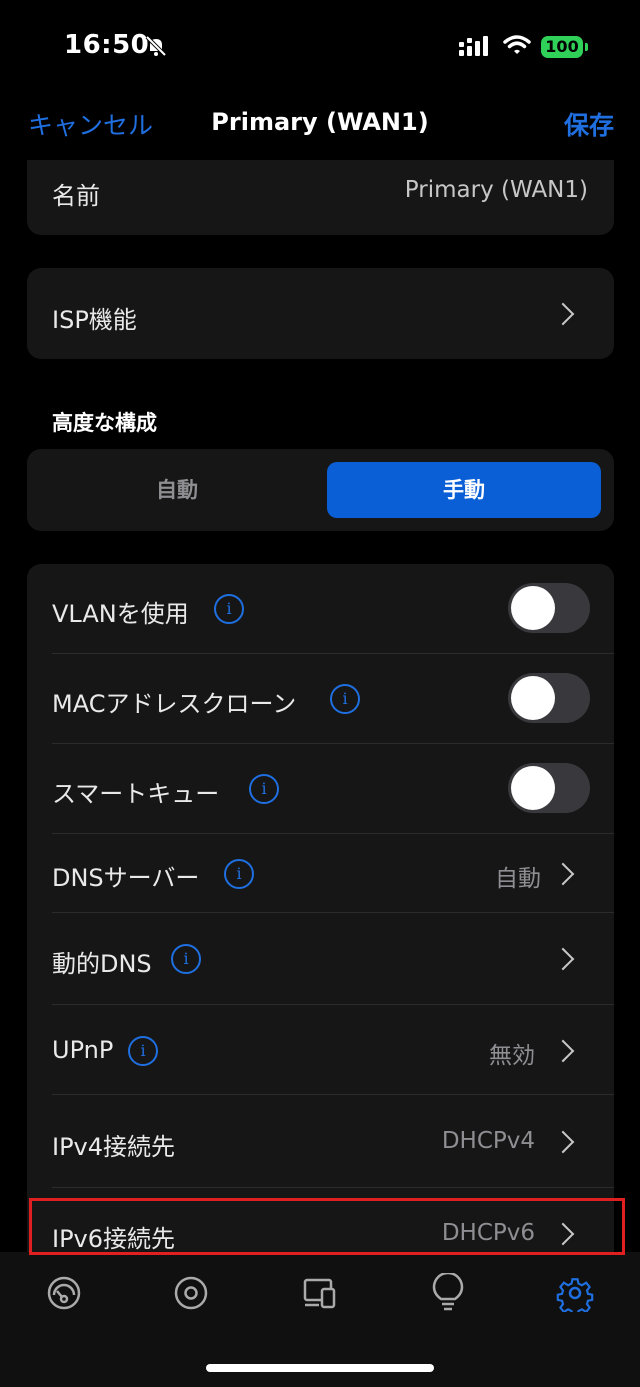  What do you see at coordinates (186, 959) in the screenshot?
I see `dynamic-dns-info-icon: i` at bounding box center [186, 959].